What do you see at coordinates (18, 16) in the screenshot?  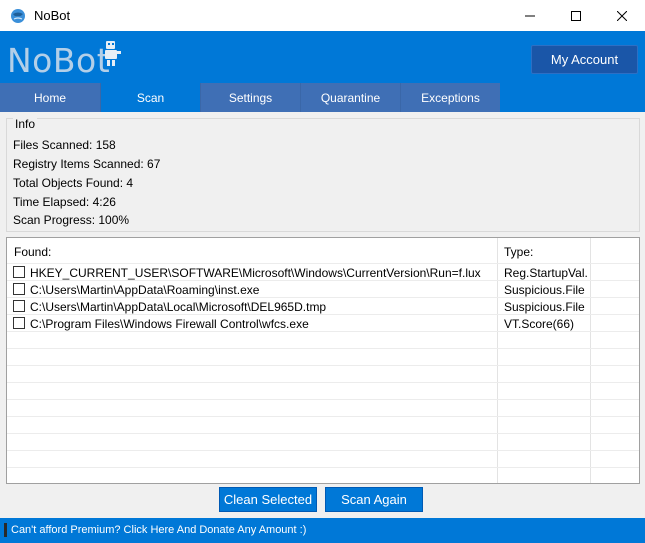 I see `nobot-globe-icon` at bounding box center [18, 16].